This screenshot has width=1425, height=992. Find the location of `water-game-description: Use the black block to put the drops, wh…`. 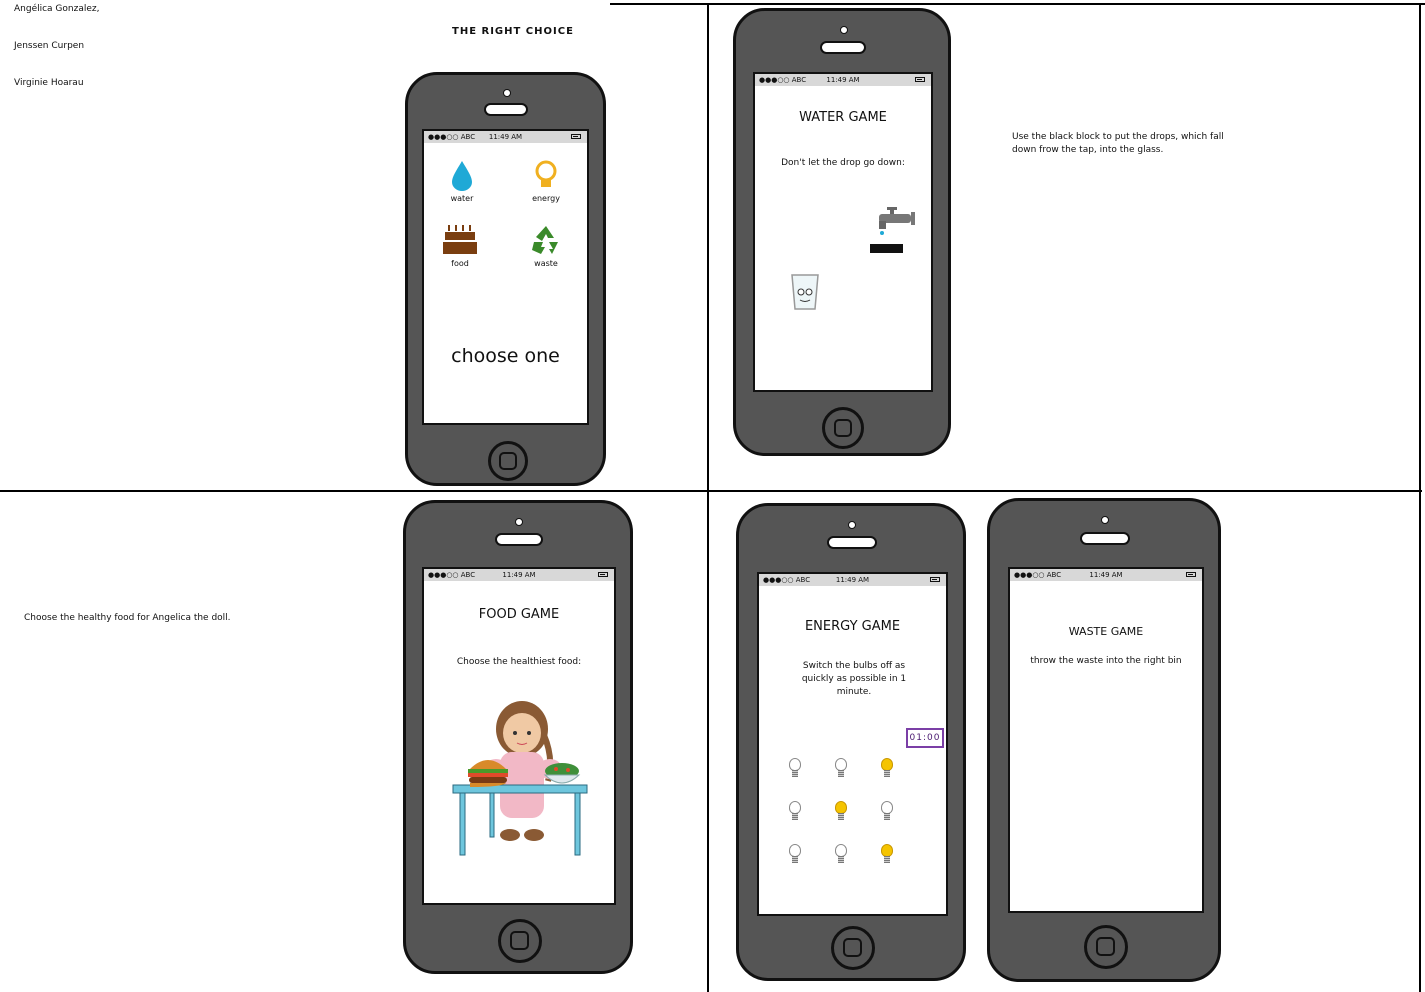

water-game-description: Use the black block to put the drops, wh… is located at coordinates (1118, 143).